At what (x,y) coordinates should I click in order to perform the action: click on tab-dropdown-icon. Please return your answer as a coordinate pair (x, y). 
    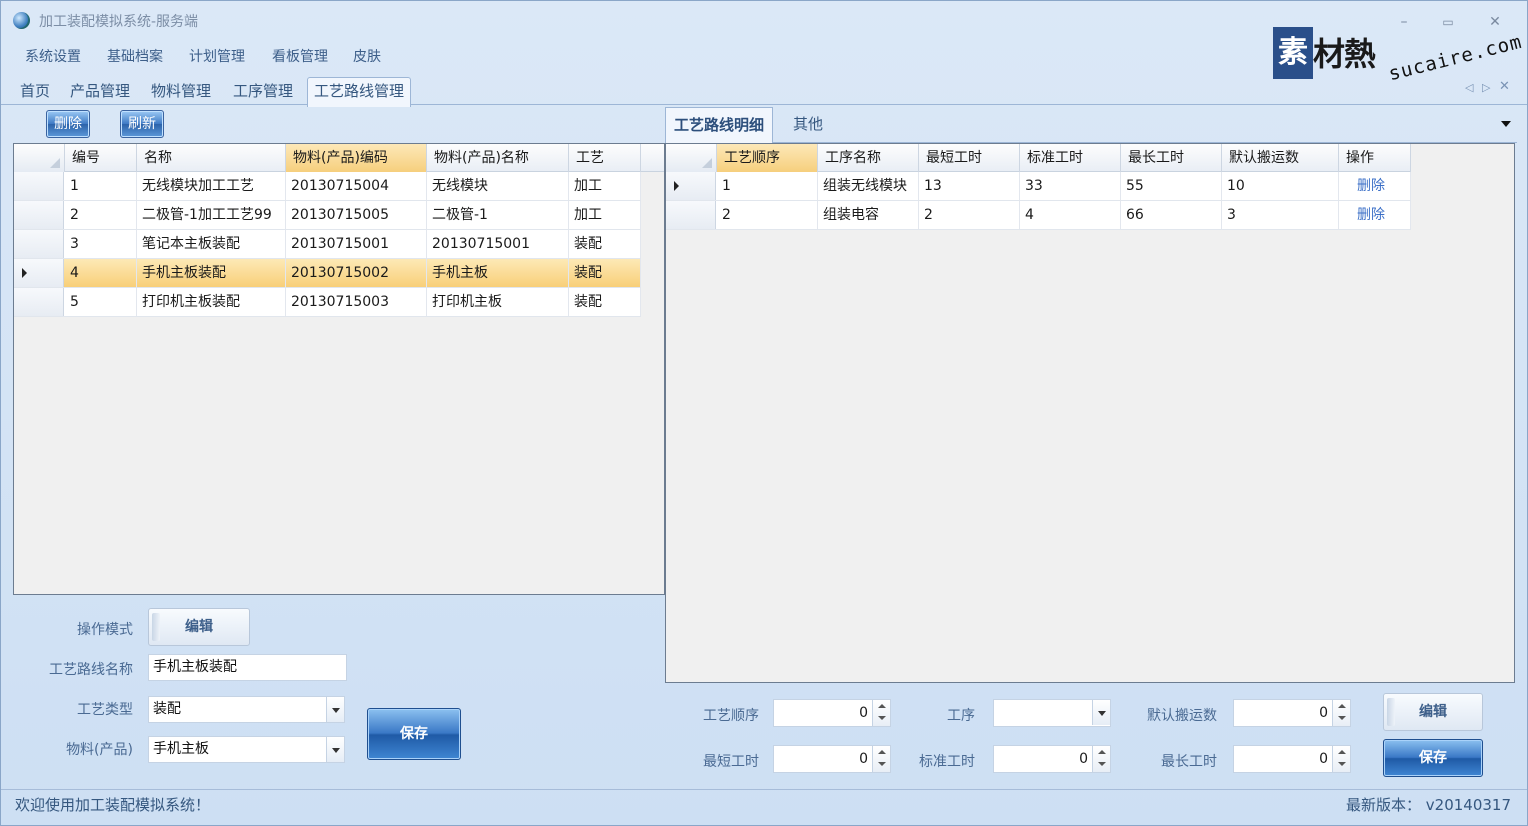
    Looking at the image, I should click on (1506, 124).